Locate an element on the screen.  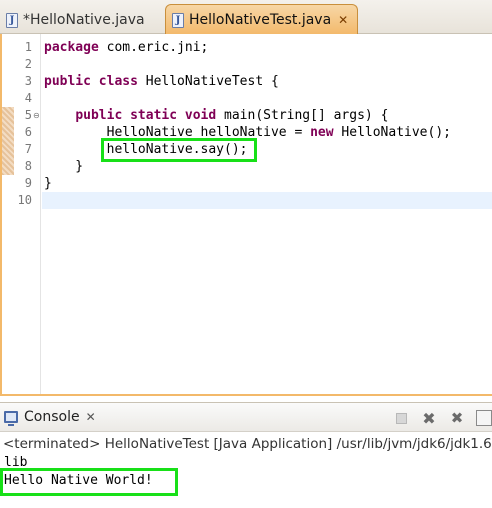
tab-label: HelloNativeTest.java is located at coordinates (260, 20).